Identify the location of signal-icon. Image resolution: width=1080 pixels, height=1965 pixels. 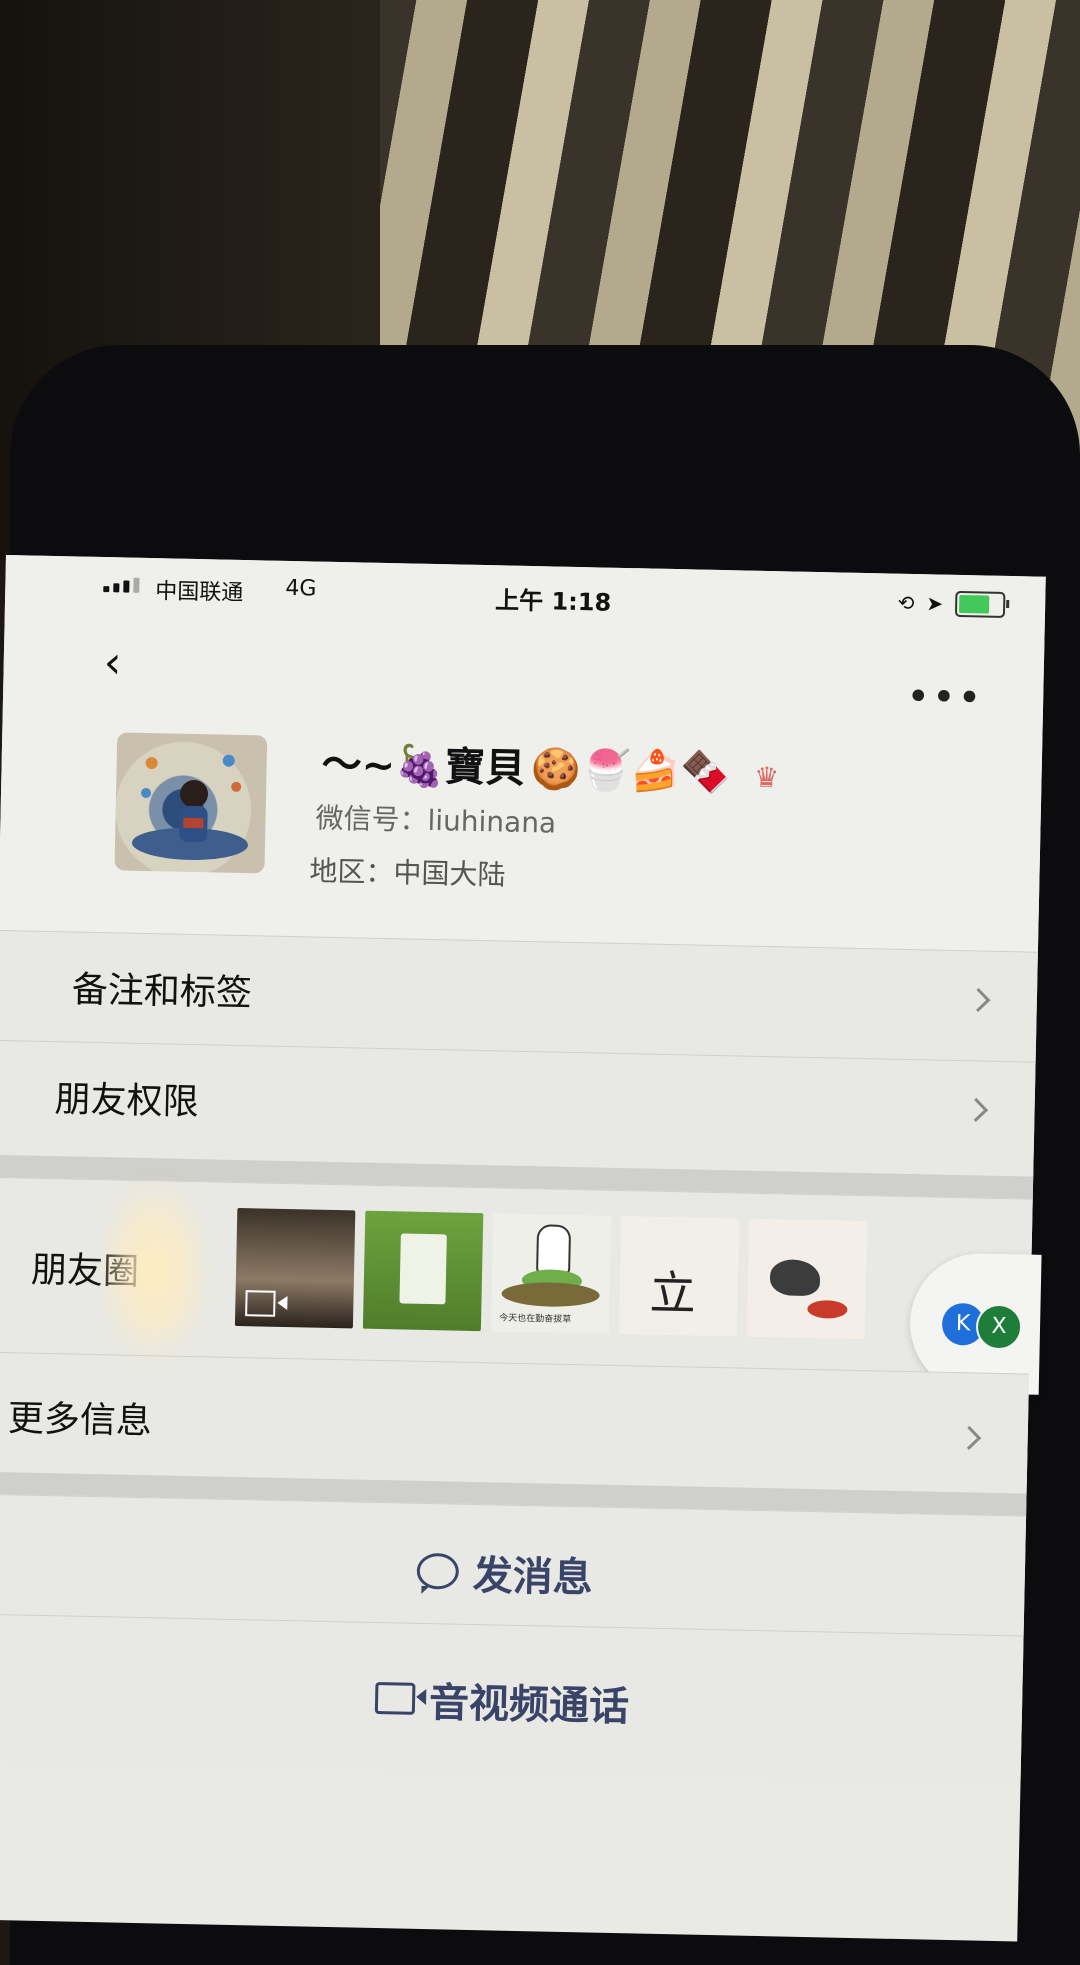
(121, 585).